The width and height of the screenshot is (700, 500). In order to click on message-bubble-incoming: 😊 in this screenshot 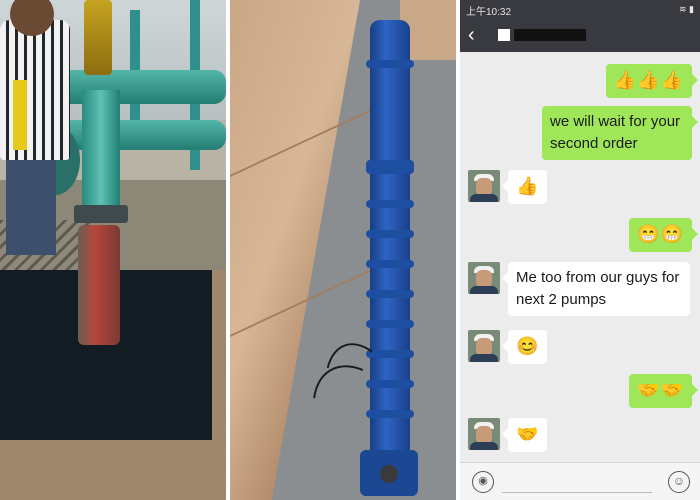, I will do `click(524, 347)`.